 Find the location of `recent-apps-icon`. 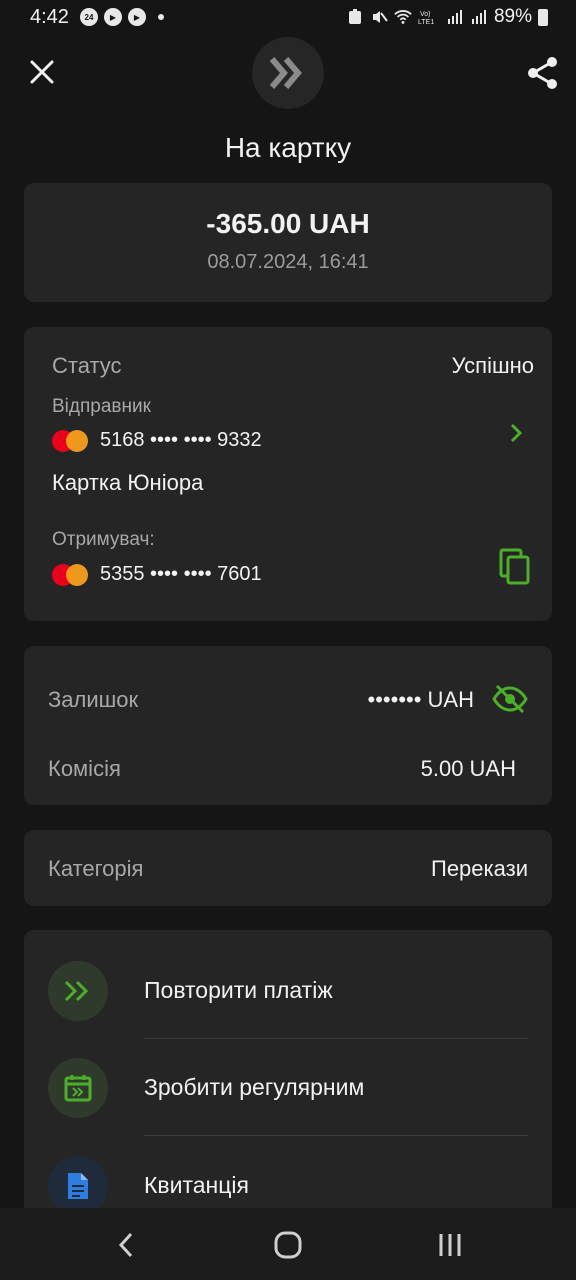

recent-apps-icon is located at coordinates (450, 1245).